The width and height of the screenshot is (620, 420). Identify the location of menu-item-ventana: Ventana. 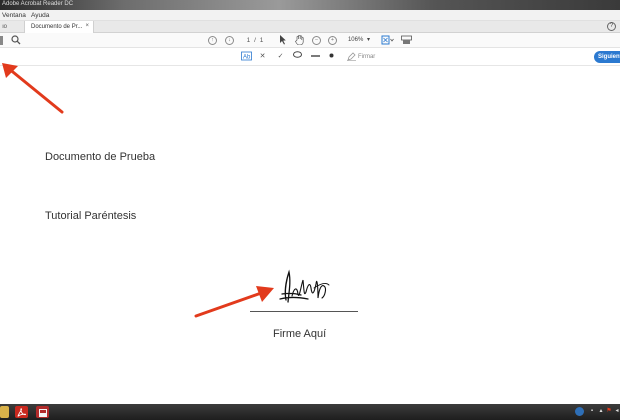
(14, 15).